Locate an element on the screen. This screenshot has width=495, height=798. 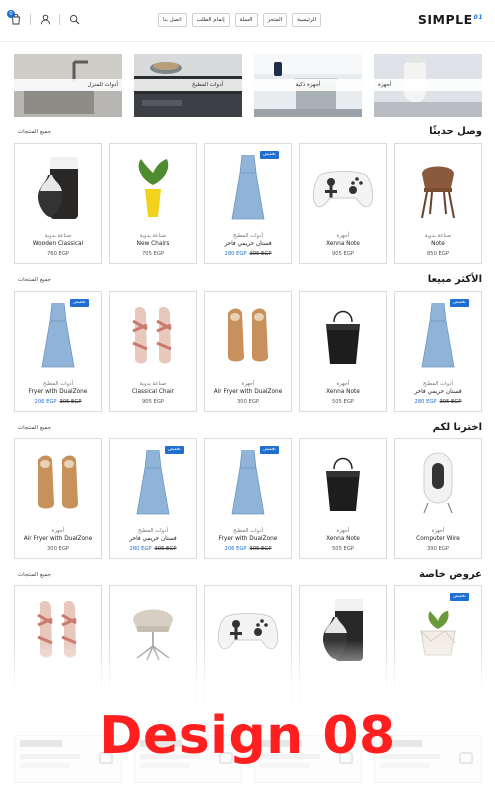
nav-shop: المتجر is located at coordinates (275, 20).